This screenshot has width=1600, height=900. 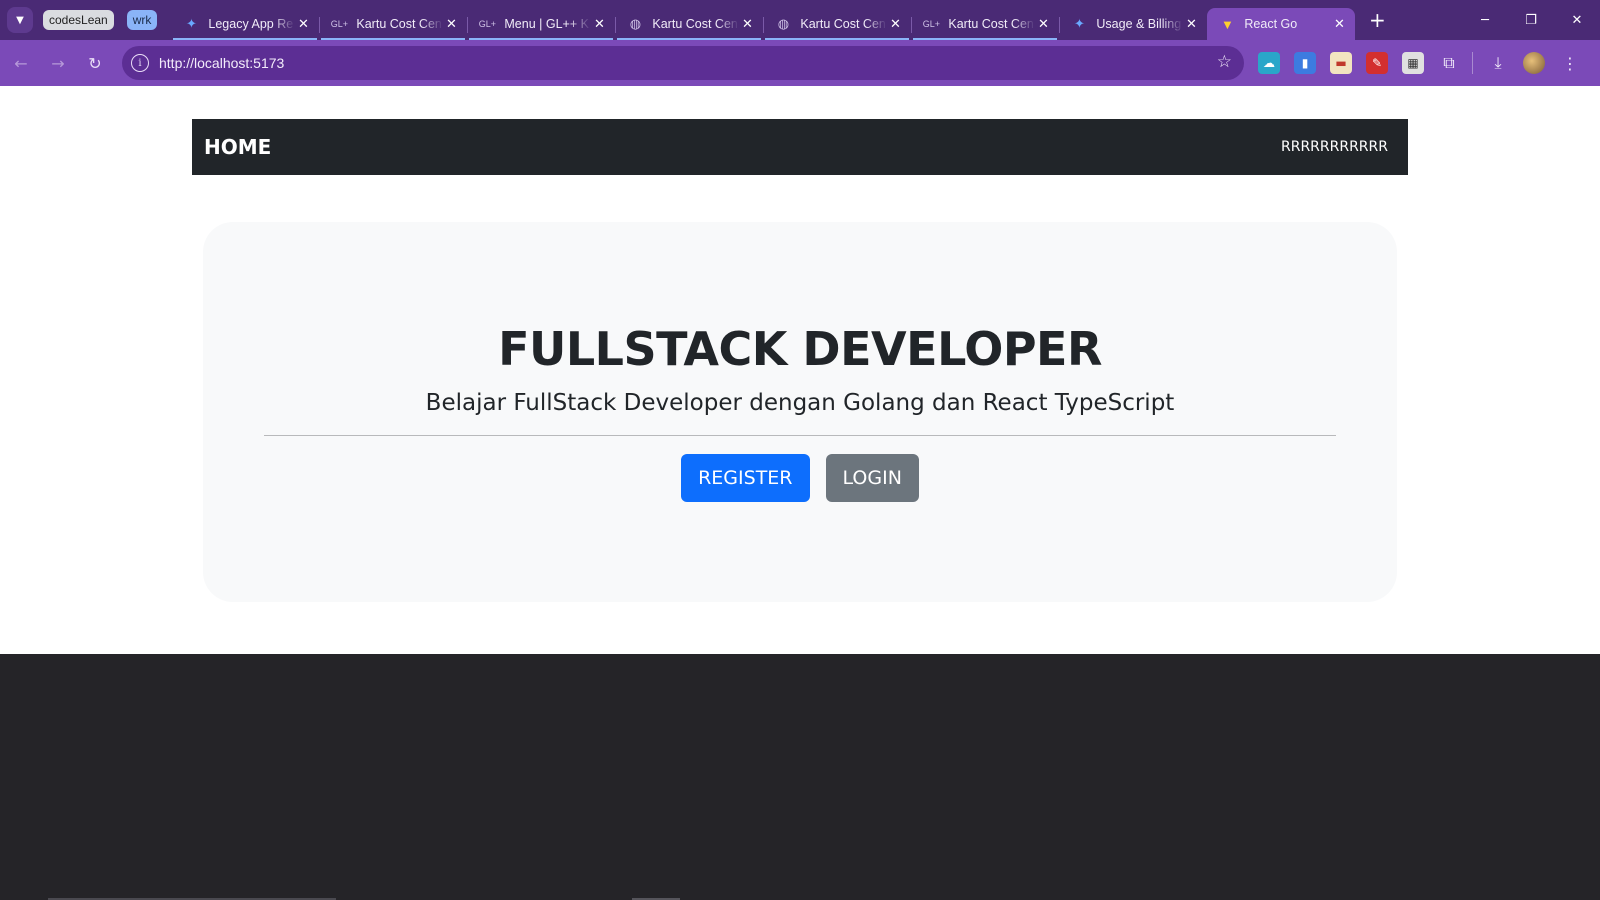 What do you see at coordinates (800, 349) in the screenshot?
I see `page-title: FULLSTACK DEVELOPER` at bounding box center [800, 349].